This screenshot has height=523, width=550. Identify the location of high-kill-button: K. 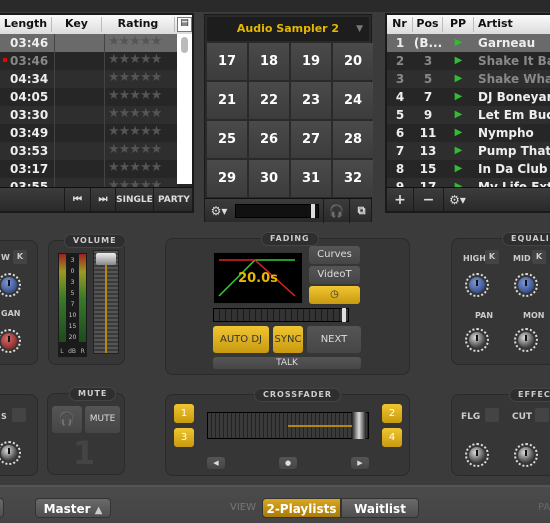
(492, 257).